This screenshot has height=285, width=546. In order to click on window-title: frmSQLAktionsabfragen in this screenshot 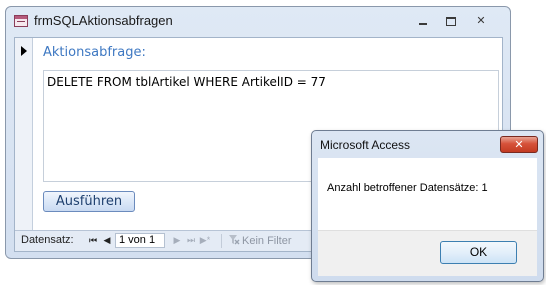, I will do `click(103, 20)`.